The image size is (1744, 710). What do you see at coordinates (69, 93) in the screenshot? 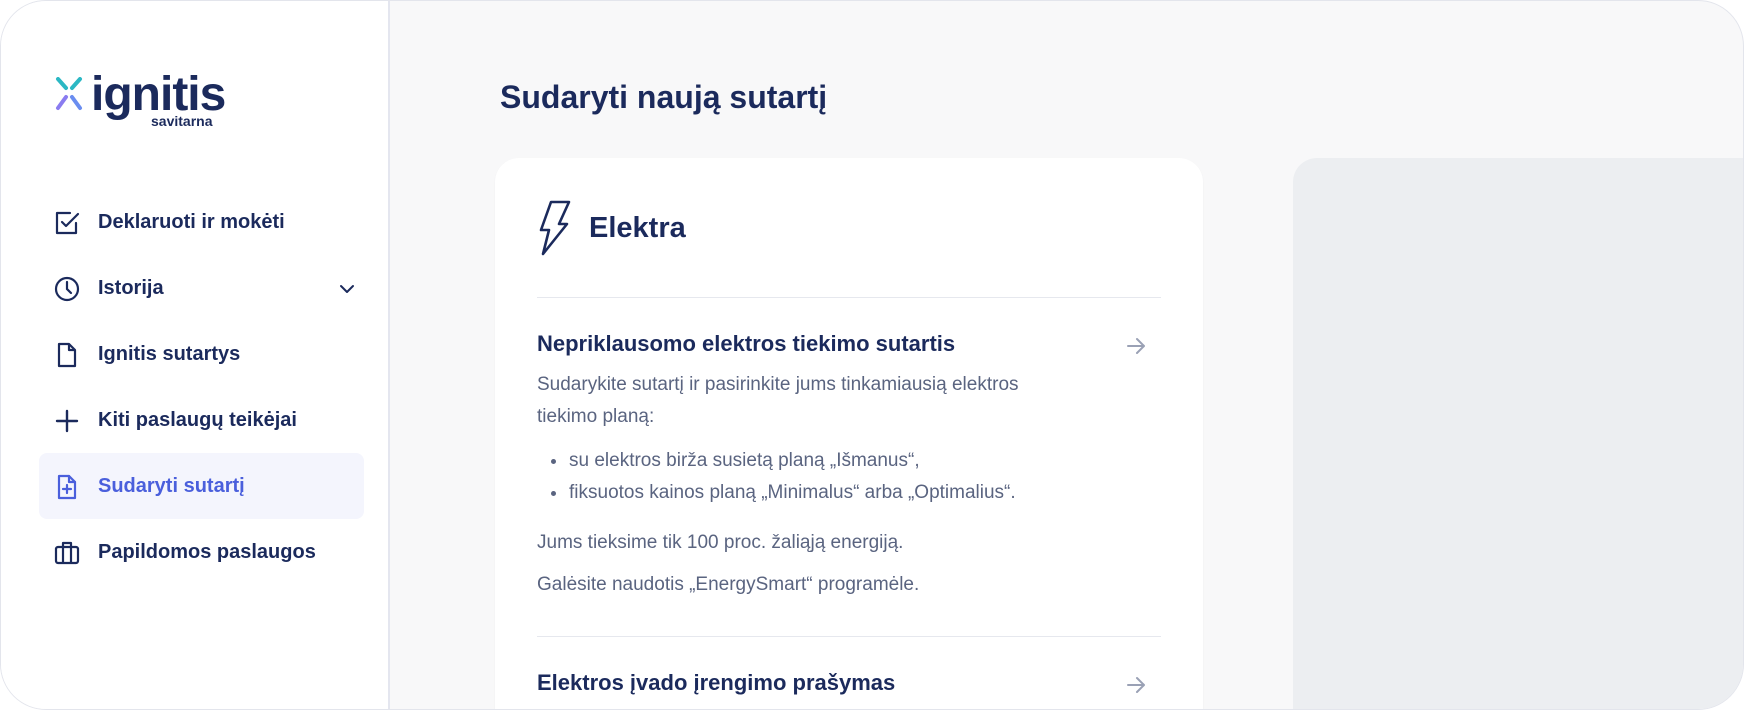
I see `ignitis-logo-mark` at bounding box center [69, 93].